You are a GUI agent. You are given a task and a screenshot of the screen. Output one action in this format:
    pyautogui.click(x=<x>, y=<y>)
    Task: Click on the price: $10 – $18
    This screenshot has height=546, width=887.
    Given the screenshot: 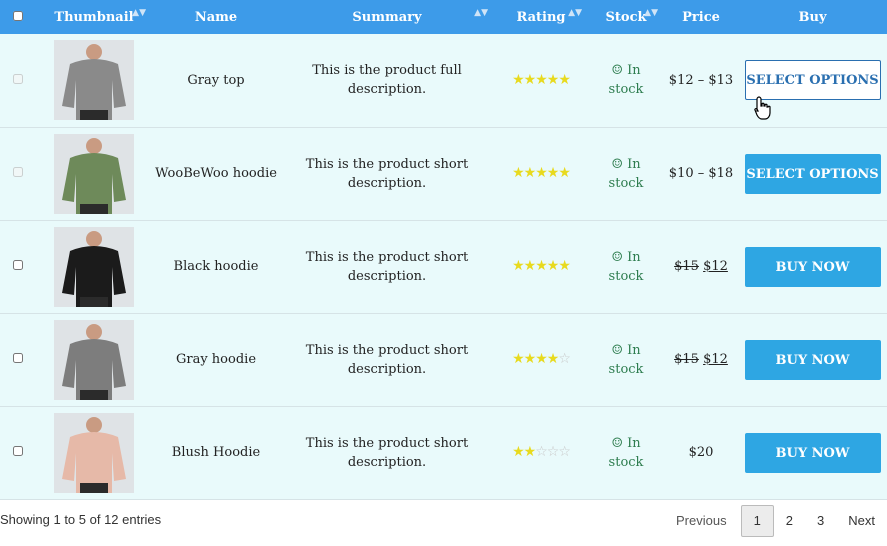 What is the action you would take?
    pyautogui.click(x=701, y=173)
    